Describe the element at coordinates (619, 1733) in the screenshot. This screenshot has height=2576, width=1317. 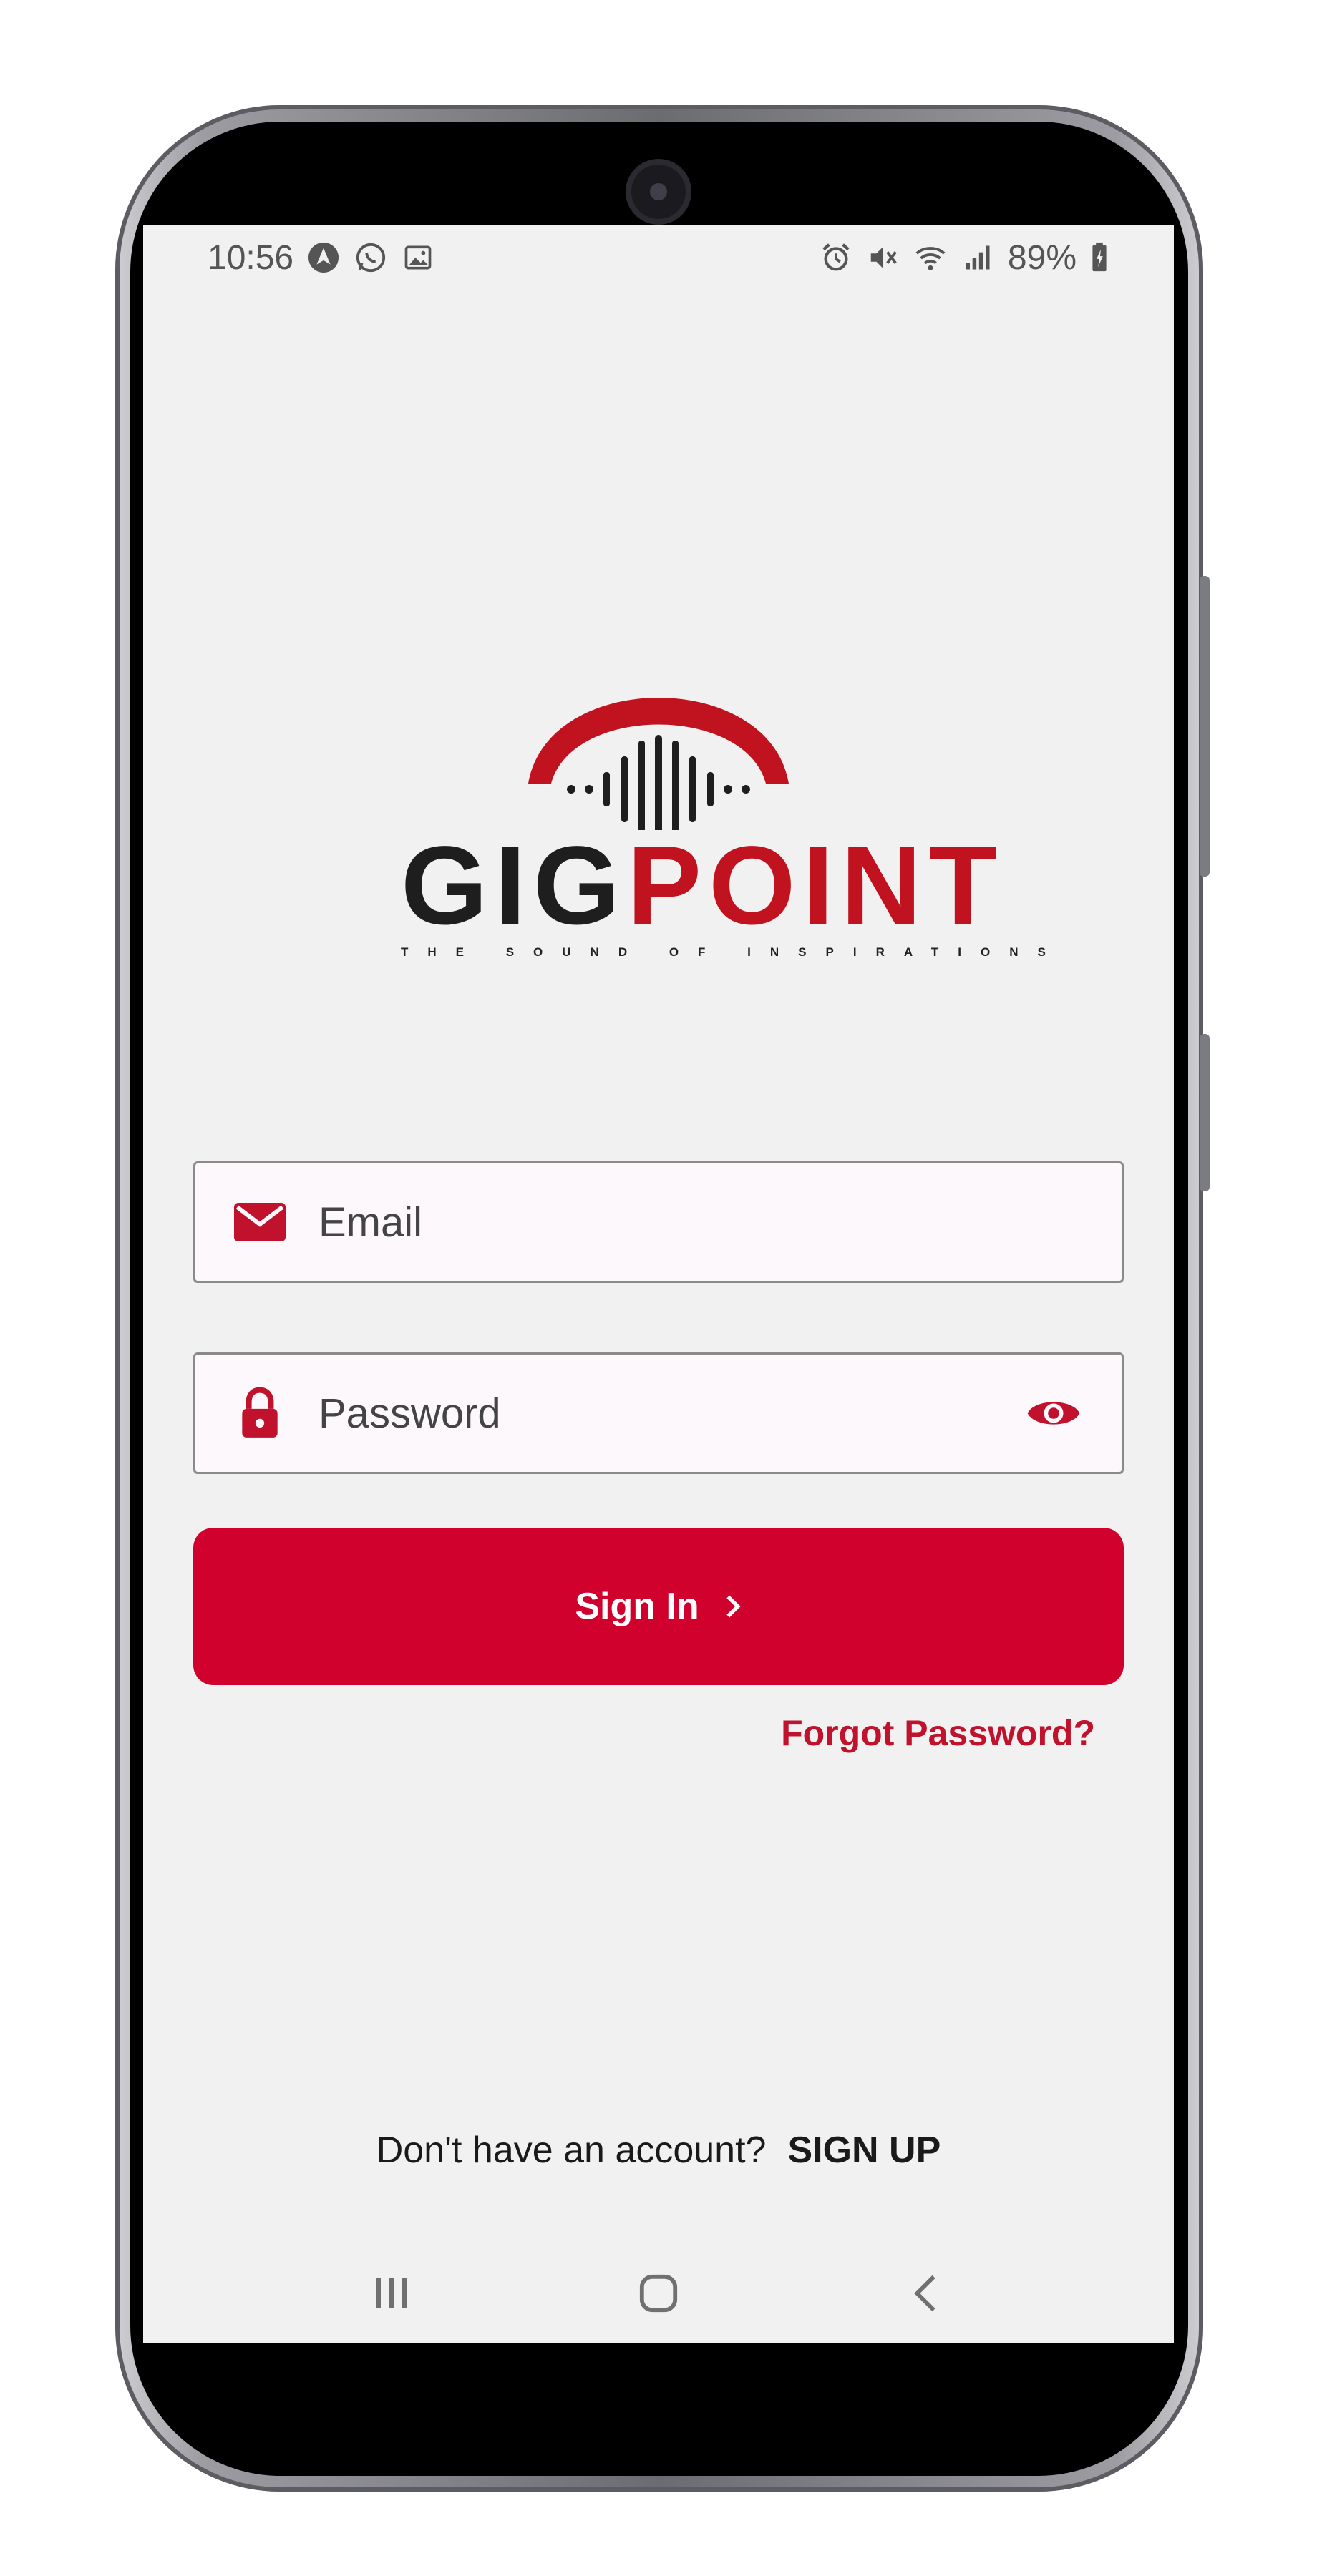
I see `forgot-password-link: Forgot Password?` at that location.